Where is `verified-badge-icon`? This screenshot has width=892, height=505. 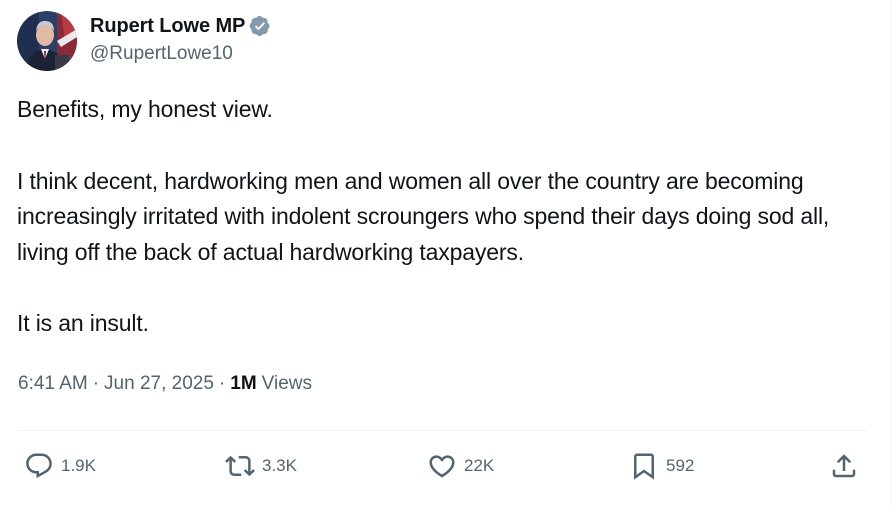 verified-badge-icon is located at coordinates (260, 26).